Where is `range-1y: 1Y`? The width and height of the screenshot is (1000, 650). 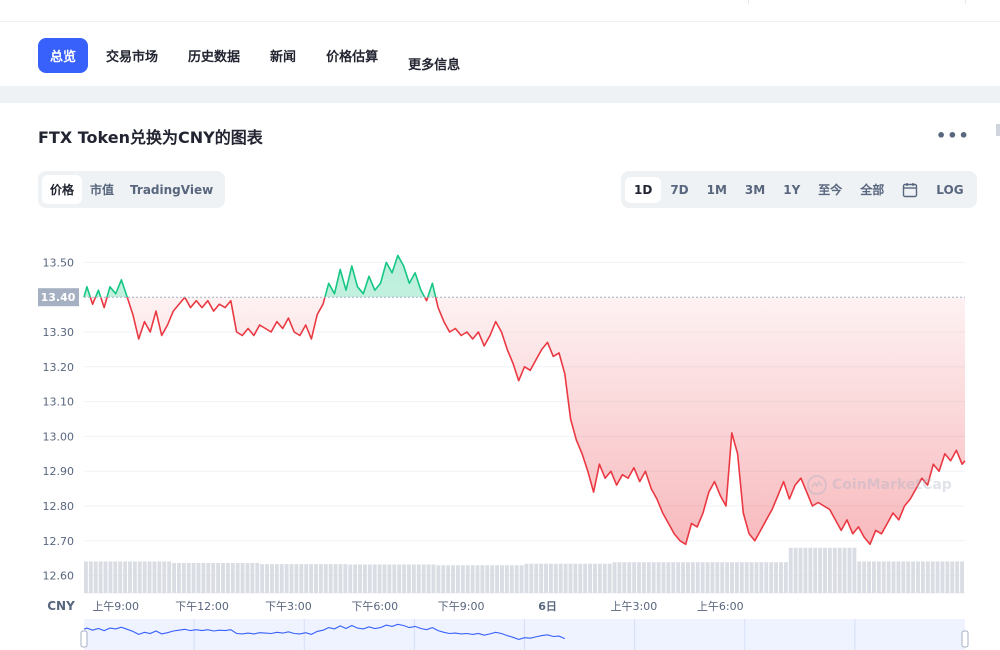 range-1y: 1Y is located at coordinates (791, 190).